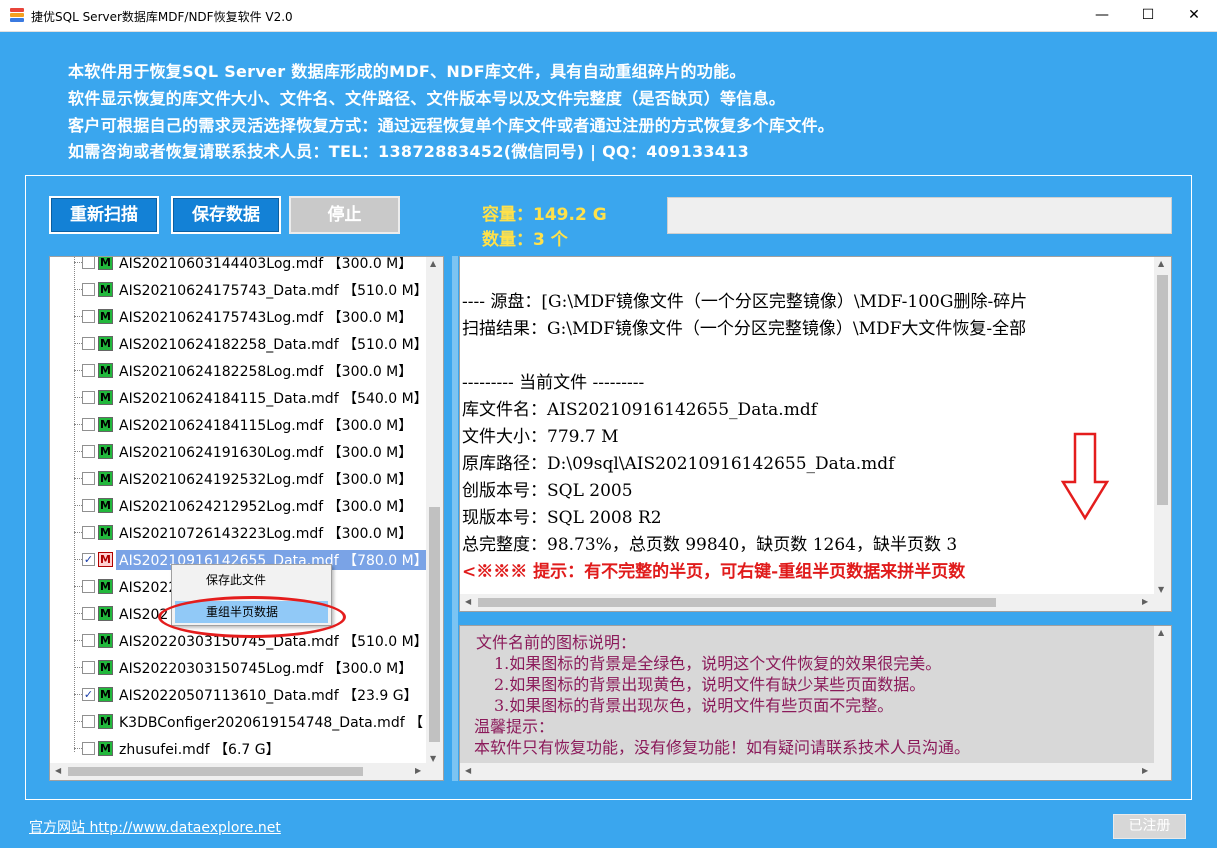  Describe the element at coordinates (737, 602) in the screenshot. I see `details-hscroll-thumb` at that location.